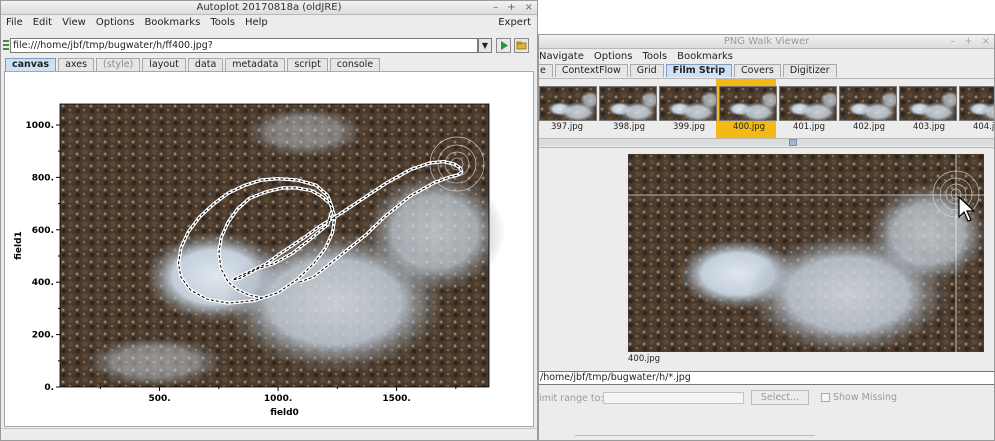 The image size is (995, 441). Describe the element at coordinates (515, 22) in the screenshot. I see `expert-menu: Expert` at that location.